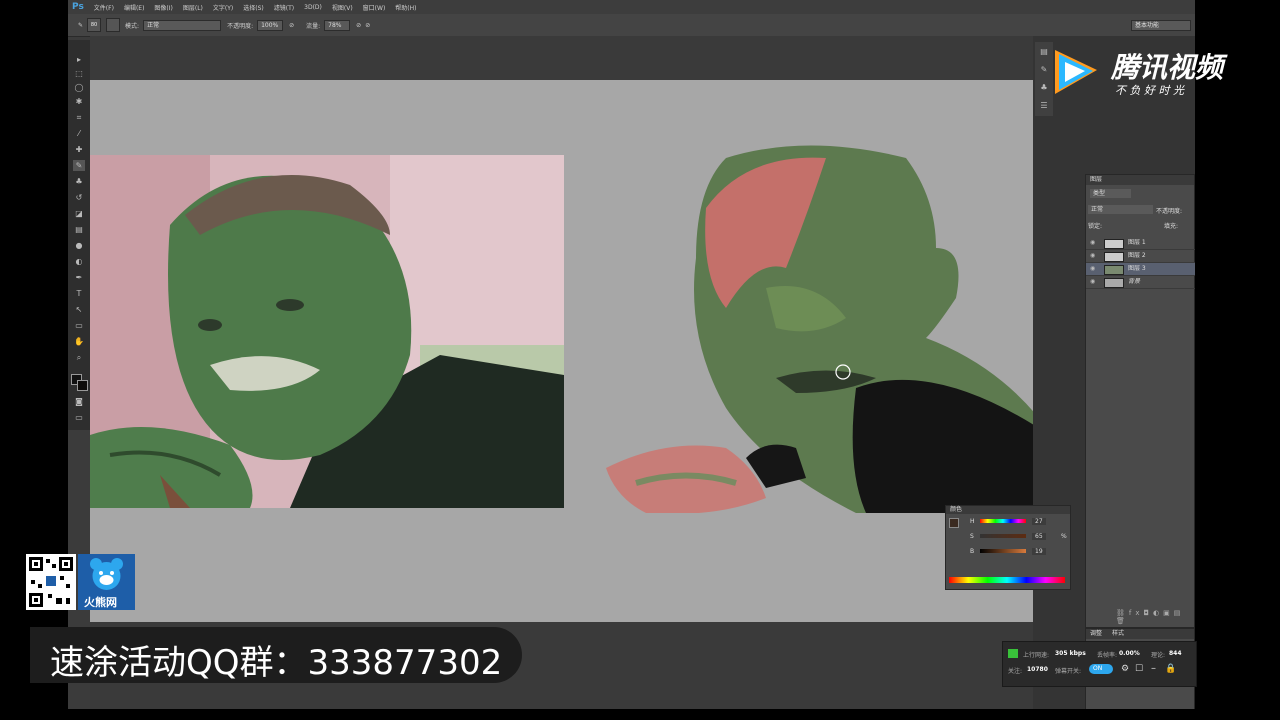  Describe the element at coordinates (374, 7) in the screenshot. I see `menu-window: 窗口(W)` at that location.